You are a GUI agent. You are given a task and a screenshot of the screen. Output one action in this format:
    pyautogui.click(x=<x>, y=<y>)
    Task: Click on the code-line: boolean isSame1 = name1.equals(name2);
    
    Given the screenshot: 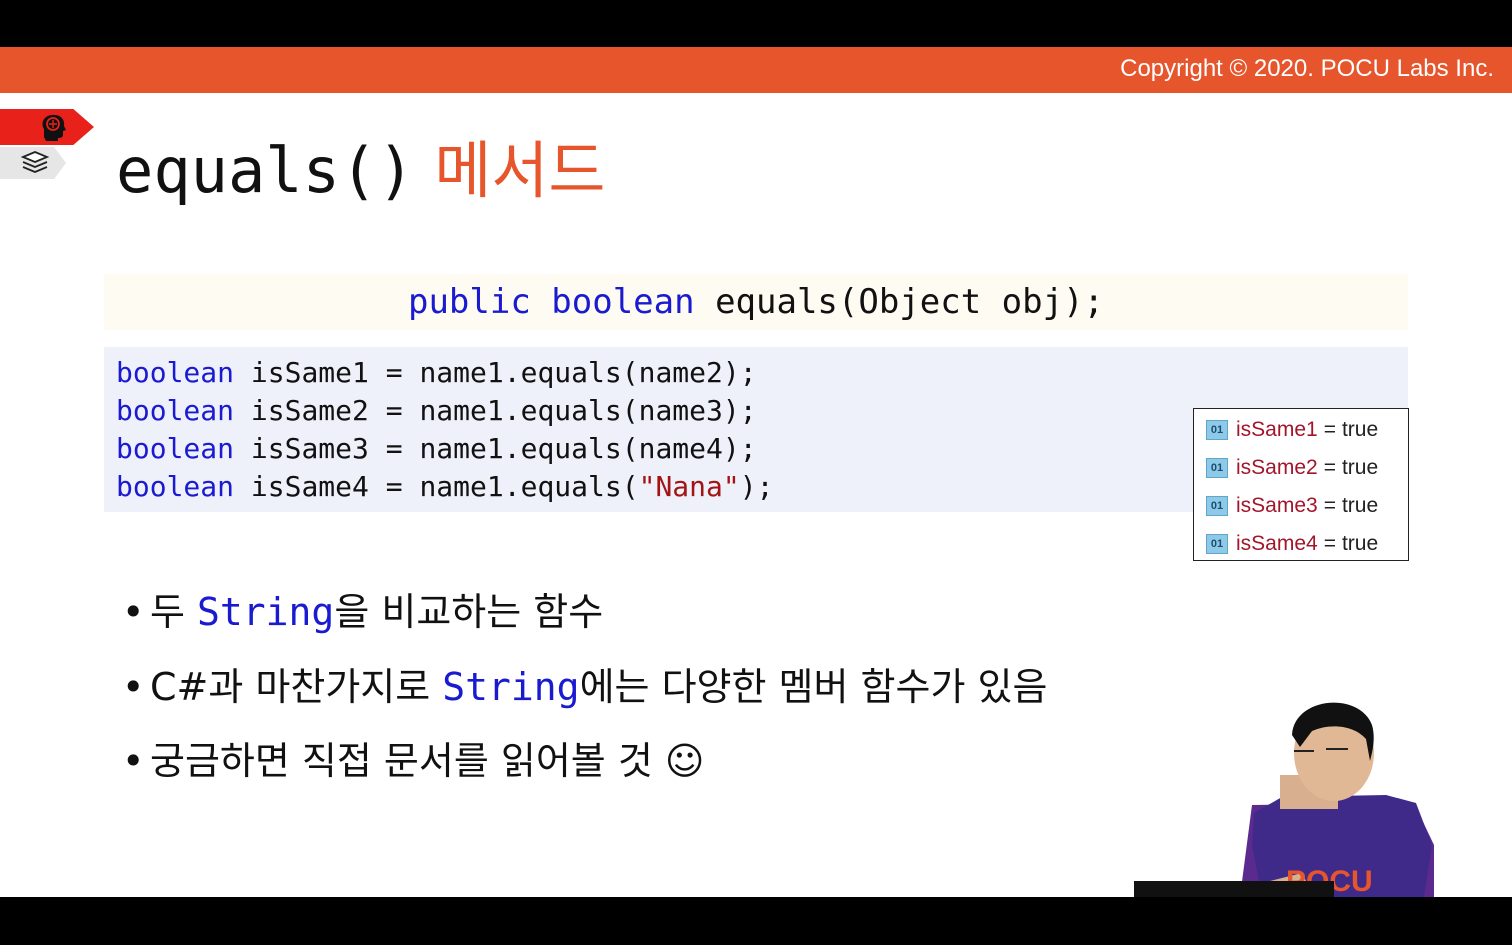 What is the action you would take?
    pyautogui.click(x=436, y=373)
    